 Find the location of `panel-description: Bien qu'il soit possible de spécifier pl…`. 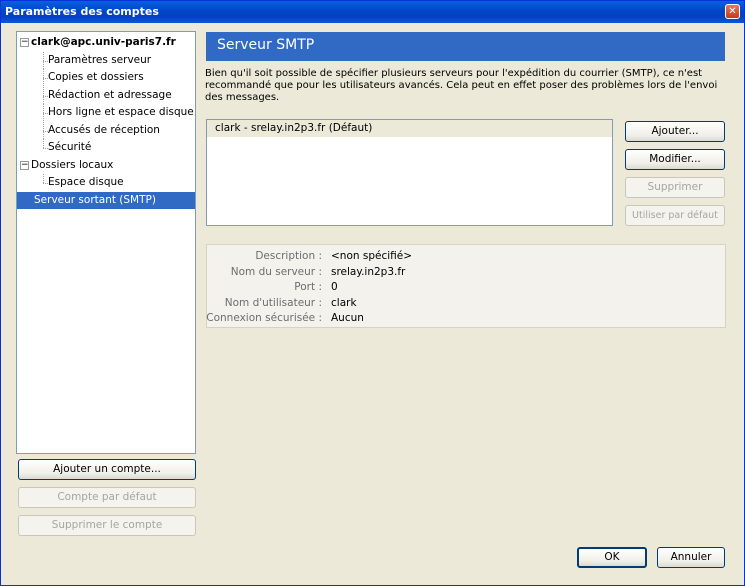

panel-description: Bien qu'il soit possible de spécifier pl… is located at coordinates (461, 85).